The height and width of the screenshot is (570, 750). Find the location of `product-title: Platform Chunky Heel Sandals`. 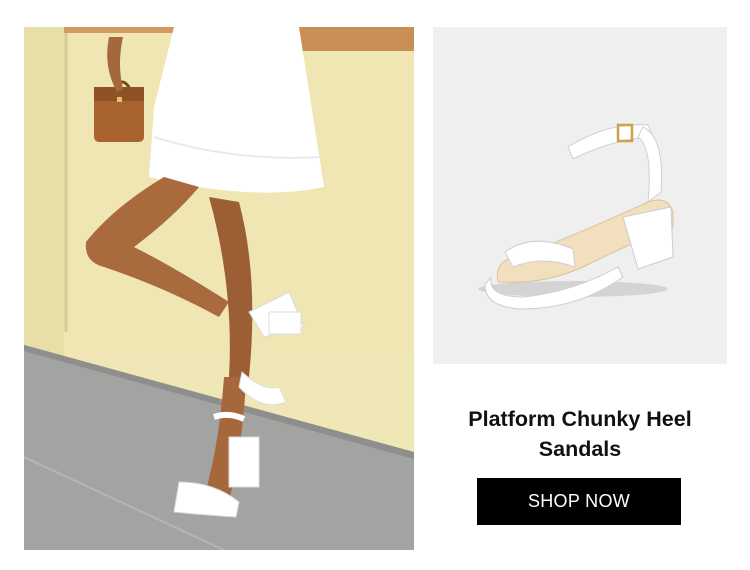

product-title: Platform Chunky Heel Sandals is located at coordinates (580, 434).